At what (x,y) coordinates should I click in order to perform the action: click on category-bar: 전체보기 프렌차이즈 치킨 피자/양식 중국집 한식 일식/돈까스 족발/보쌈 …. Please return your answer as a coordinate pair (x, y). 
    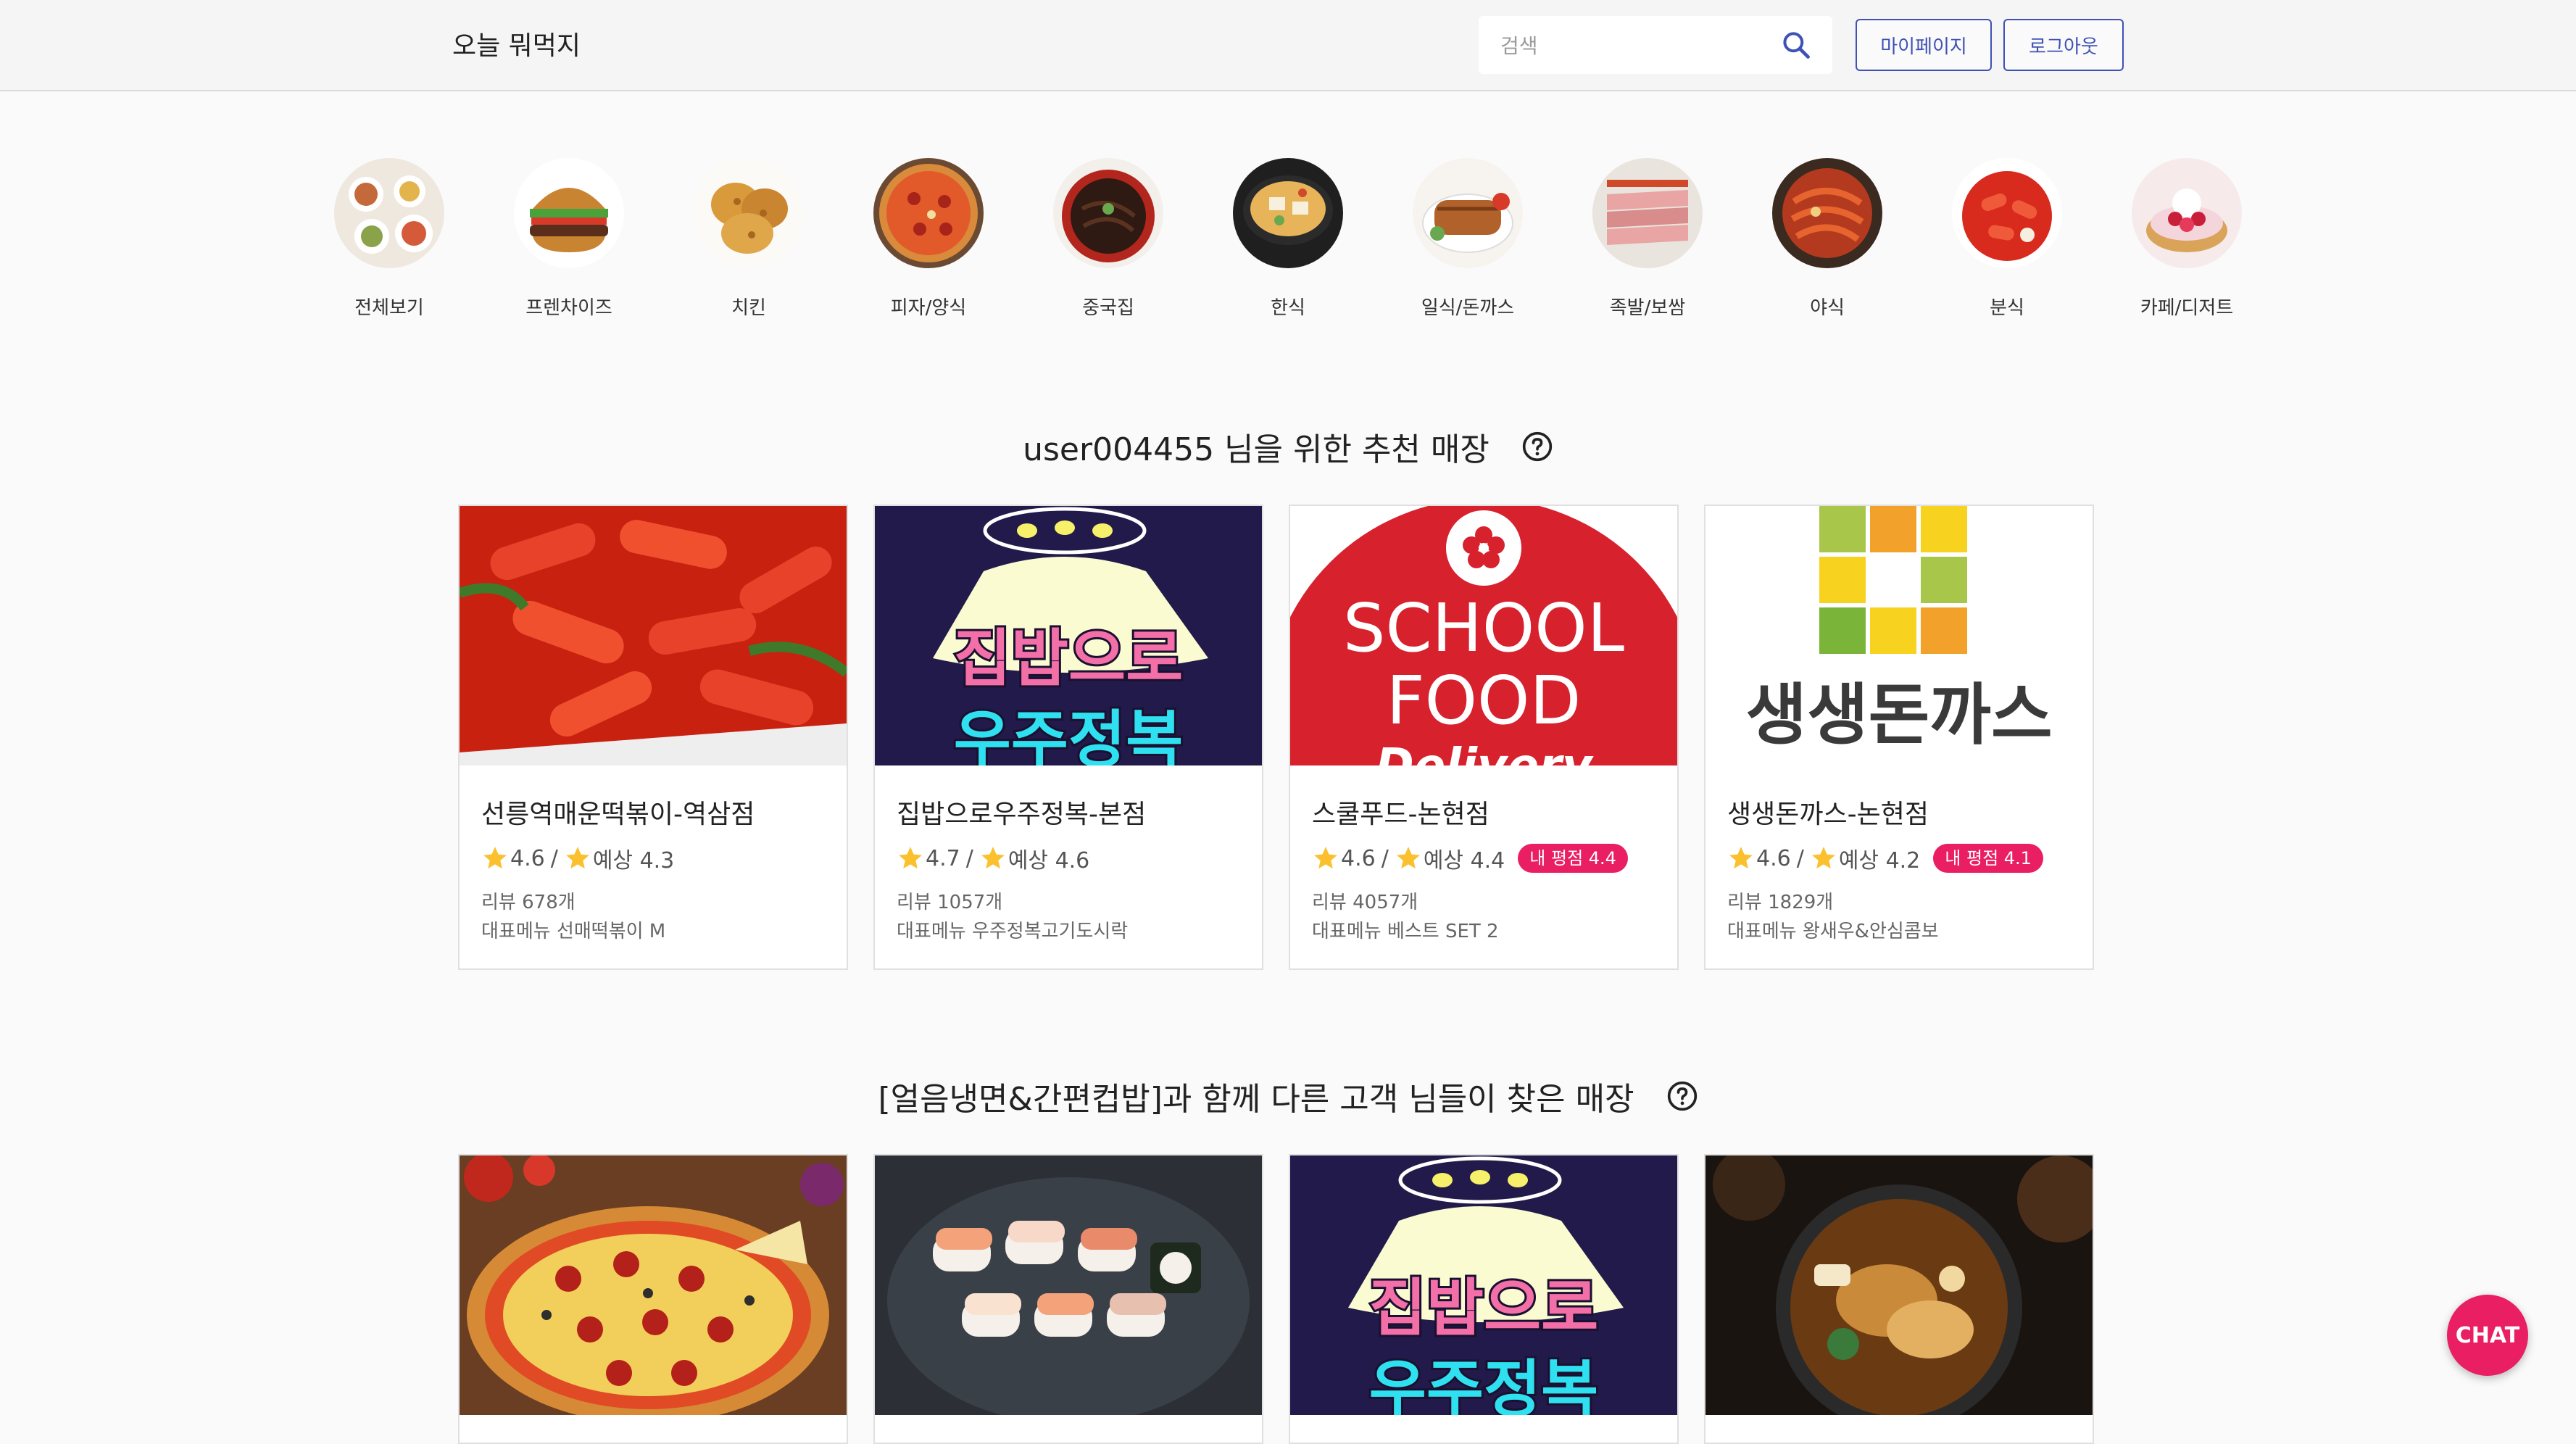
    Looking at the image, I should click on (1288, 241).